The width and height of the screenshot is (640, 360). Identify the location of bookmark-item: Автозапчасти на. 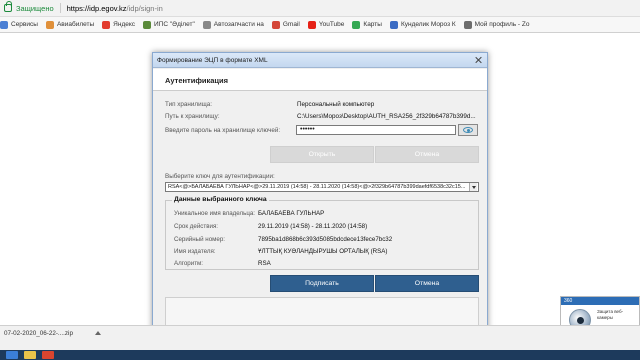
(233, 24).